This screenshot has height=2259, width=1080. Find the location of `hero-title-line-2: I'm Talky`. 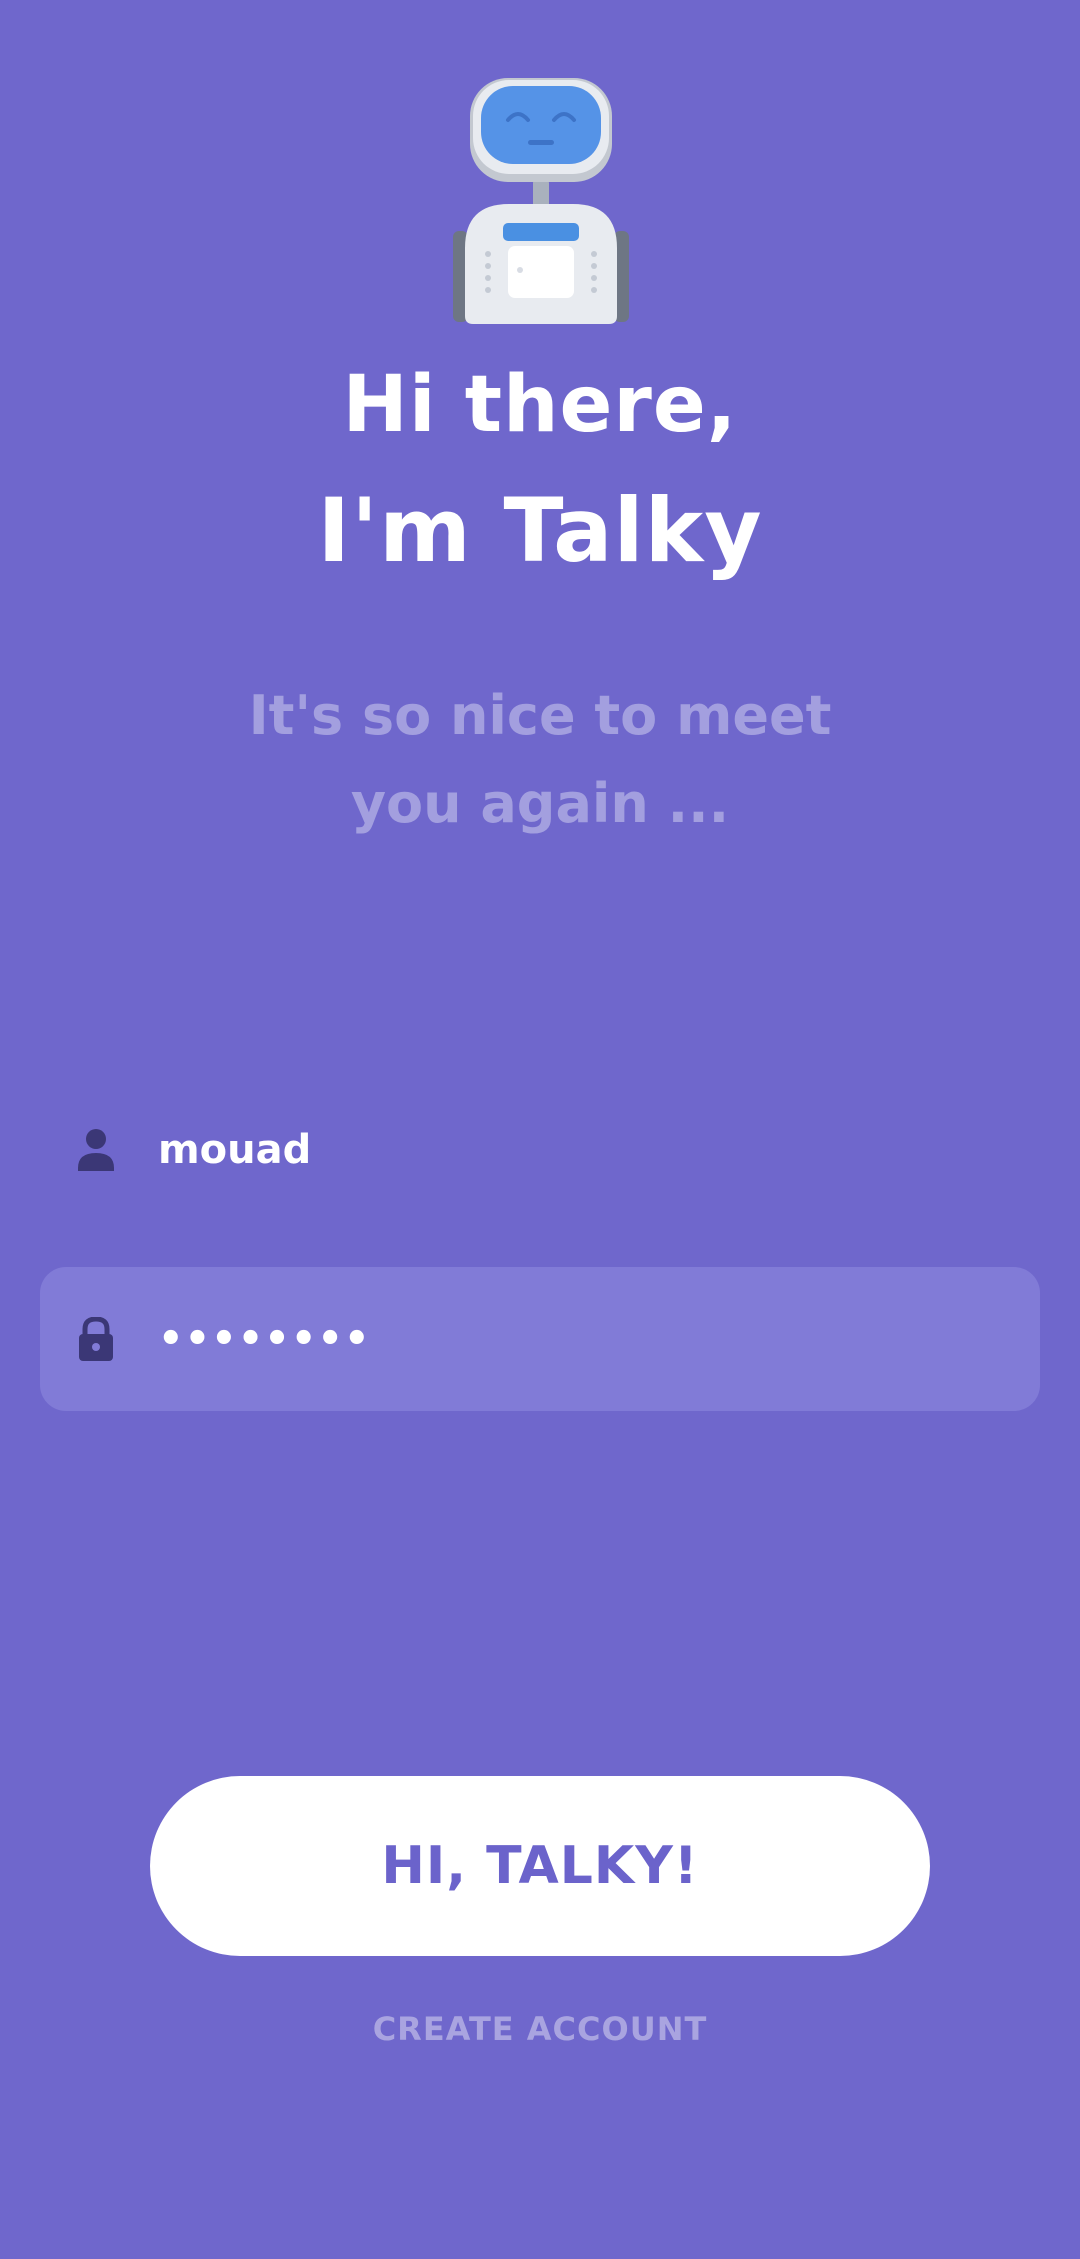

hero-title-line-2: I'm Talky is located at coordinates (540, 530).